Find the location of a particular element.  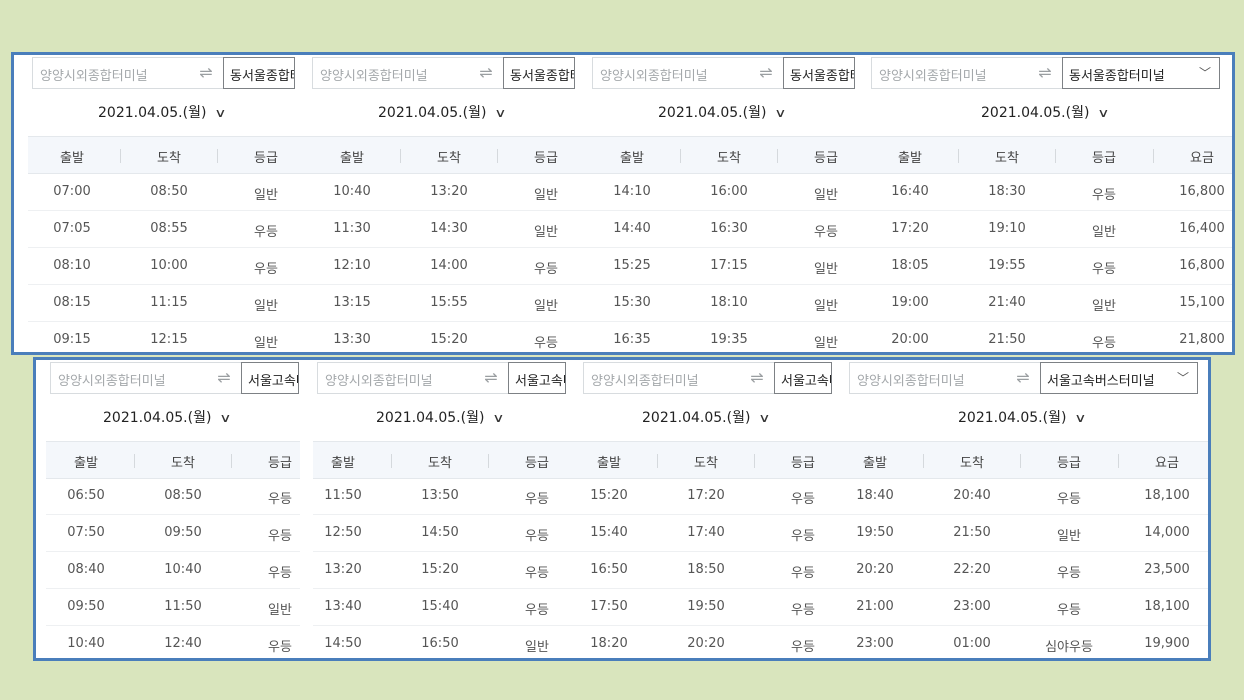

table-row: 15:30 18:10 일반 is located at coordinates (728, 303).